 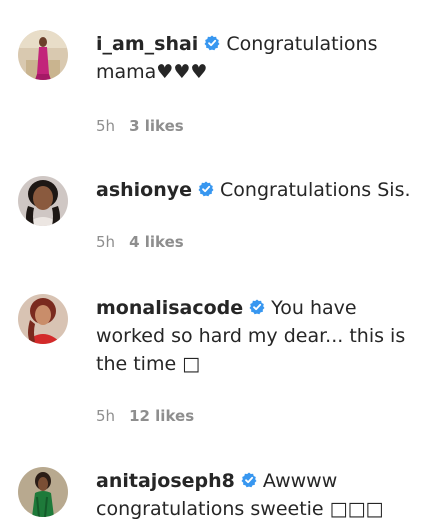 I want to click on comment-username: i_am_shai, so click(x=147, y=44).